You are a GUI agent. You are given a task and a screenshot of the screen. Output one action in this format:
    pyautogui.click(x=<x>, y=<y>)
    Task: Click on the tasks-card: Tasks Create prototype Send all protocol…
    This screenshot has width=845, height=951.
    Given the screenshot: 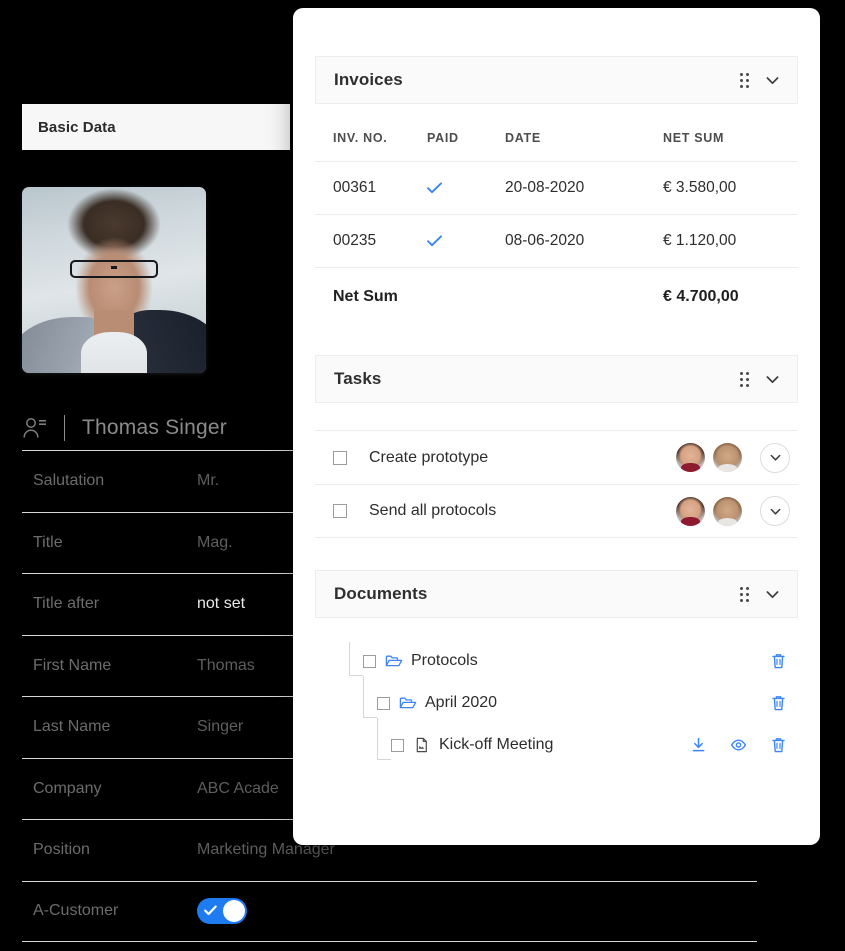 What is the action you would take?
    pyautogui.click(x=556, y=431)
    